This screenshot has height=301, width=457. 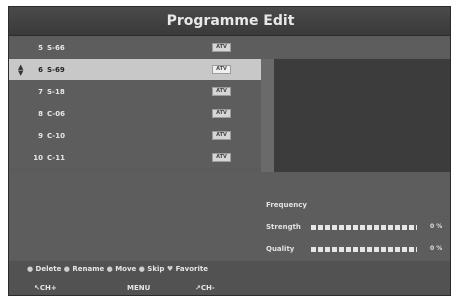 What do you see at coordinates (364, 227) in the screenshot?
I see `strength-meter` at bounding box center [364, 227].